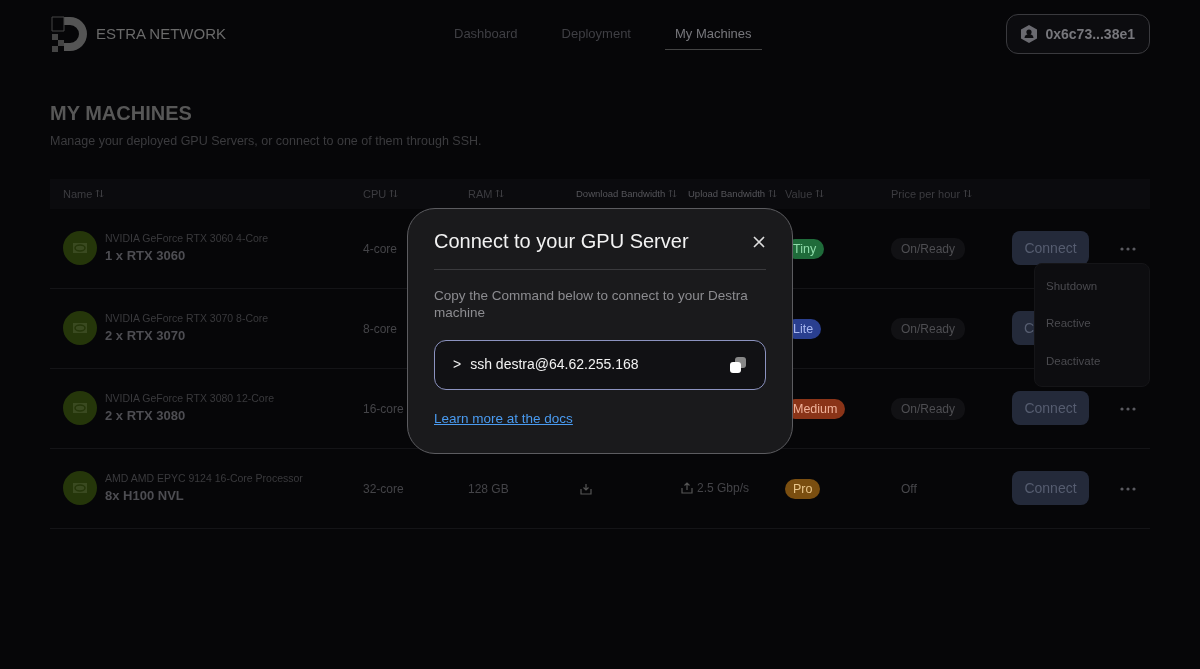 The width and height of the screenshot is (1200, 669). I want to click on page-title: MY MACHINES, so click(121, 113).